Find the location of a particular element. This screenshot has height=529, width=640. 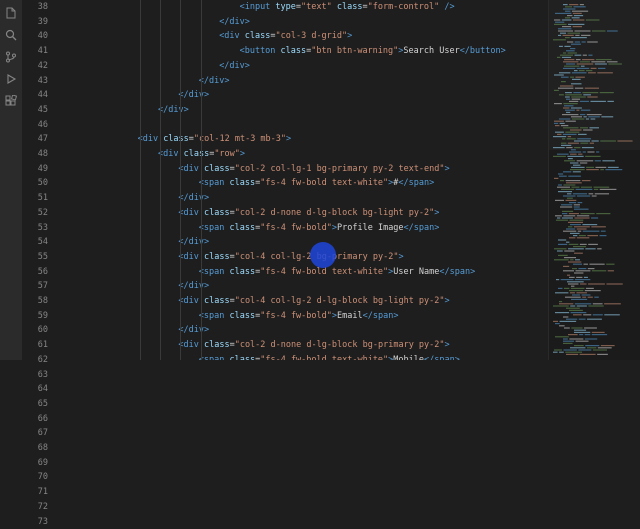

files-icon is located at coordinates (11, 13).